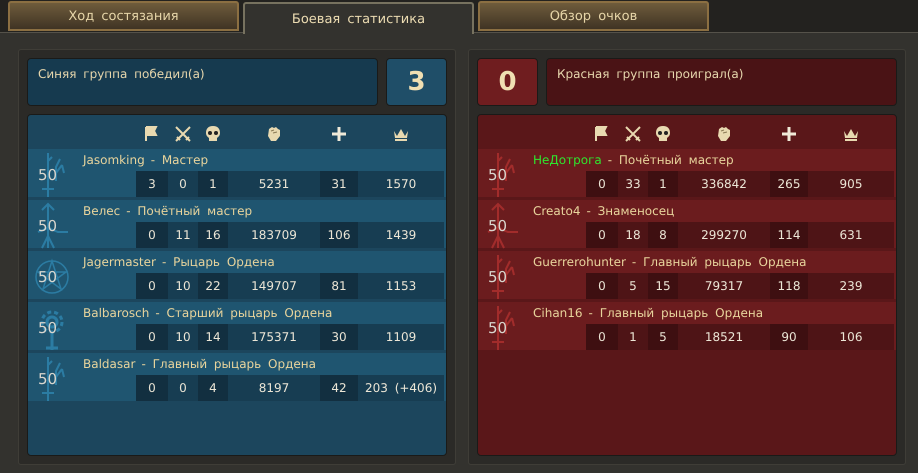 The height and width of the screenshot is (473, 918). Describe the element at coordinates (274, 337) in the screenshot. I see `stat-cell: 175371` at that location.